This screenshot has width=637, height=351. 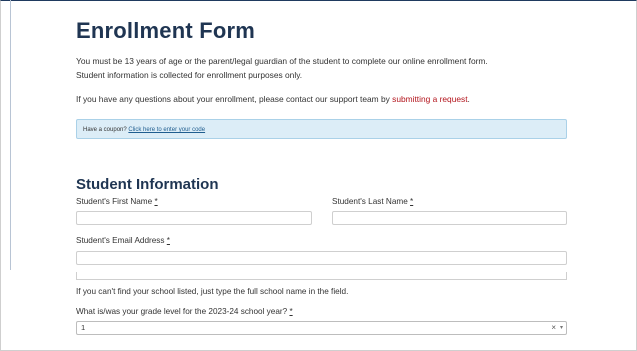 I want to click on last-name-input, so click(x=449, y=218).